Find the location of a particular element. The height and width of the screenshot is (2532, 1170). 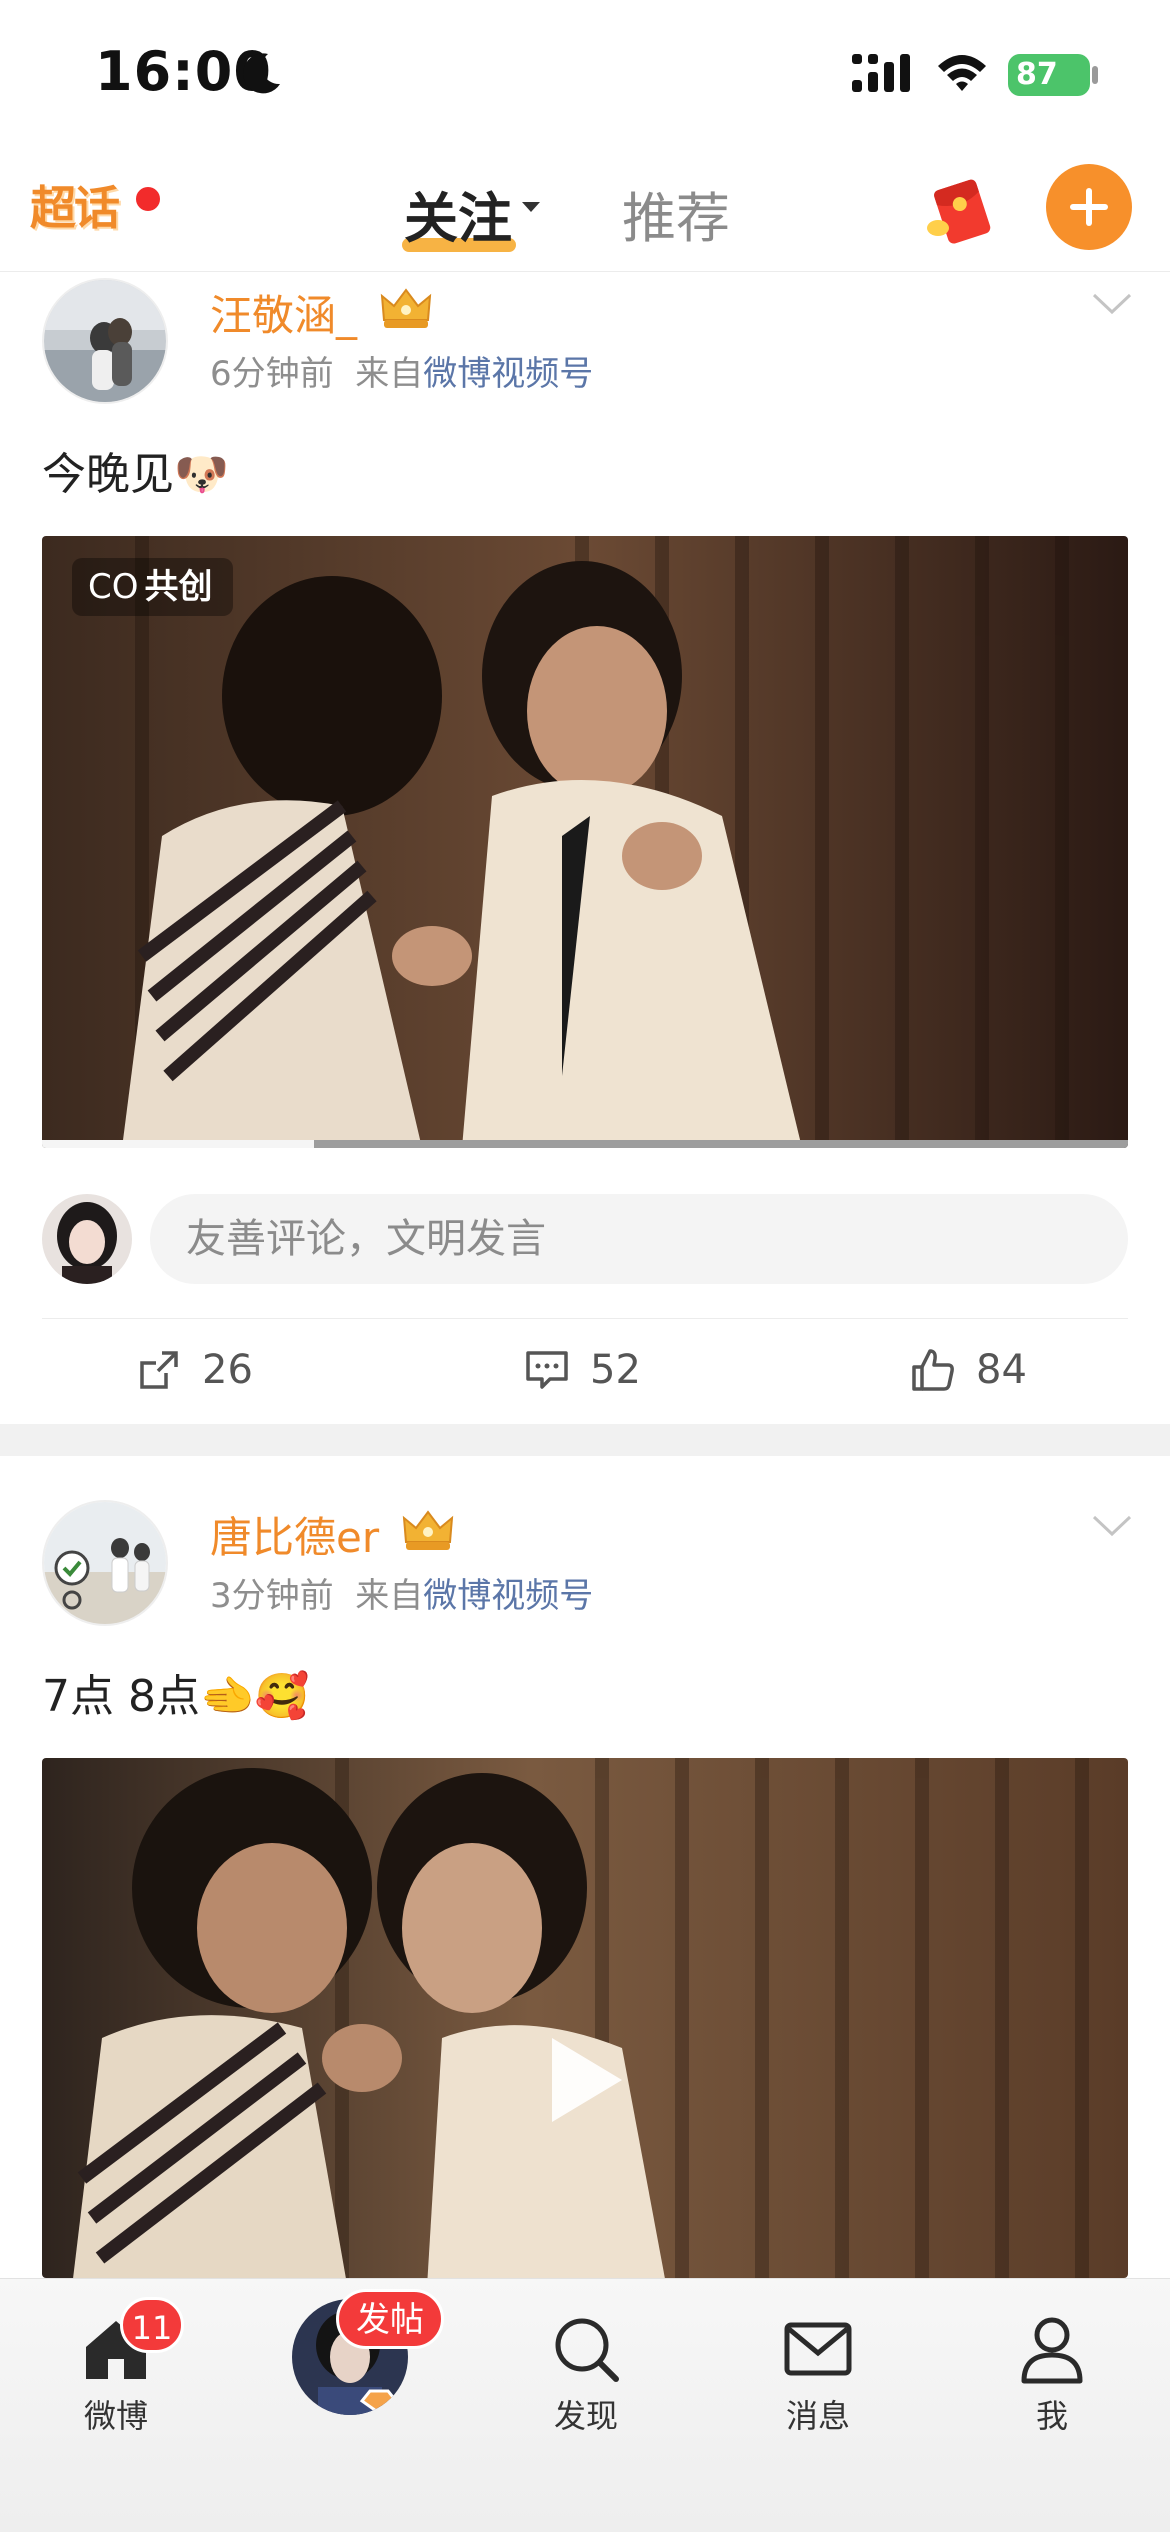

top-nav: 超话 关注 推荐 is located at coordinates (585, 211).